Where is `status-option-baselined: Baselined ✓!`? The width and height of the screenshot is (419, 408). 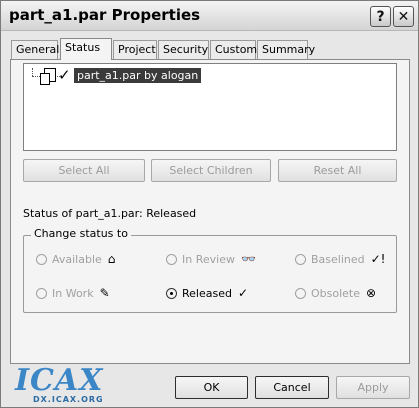
status-option-baselined: Baselined ✓! is located at coordinates (340, 259).